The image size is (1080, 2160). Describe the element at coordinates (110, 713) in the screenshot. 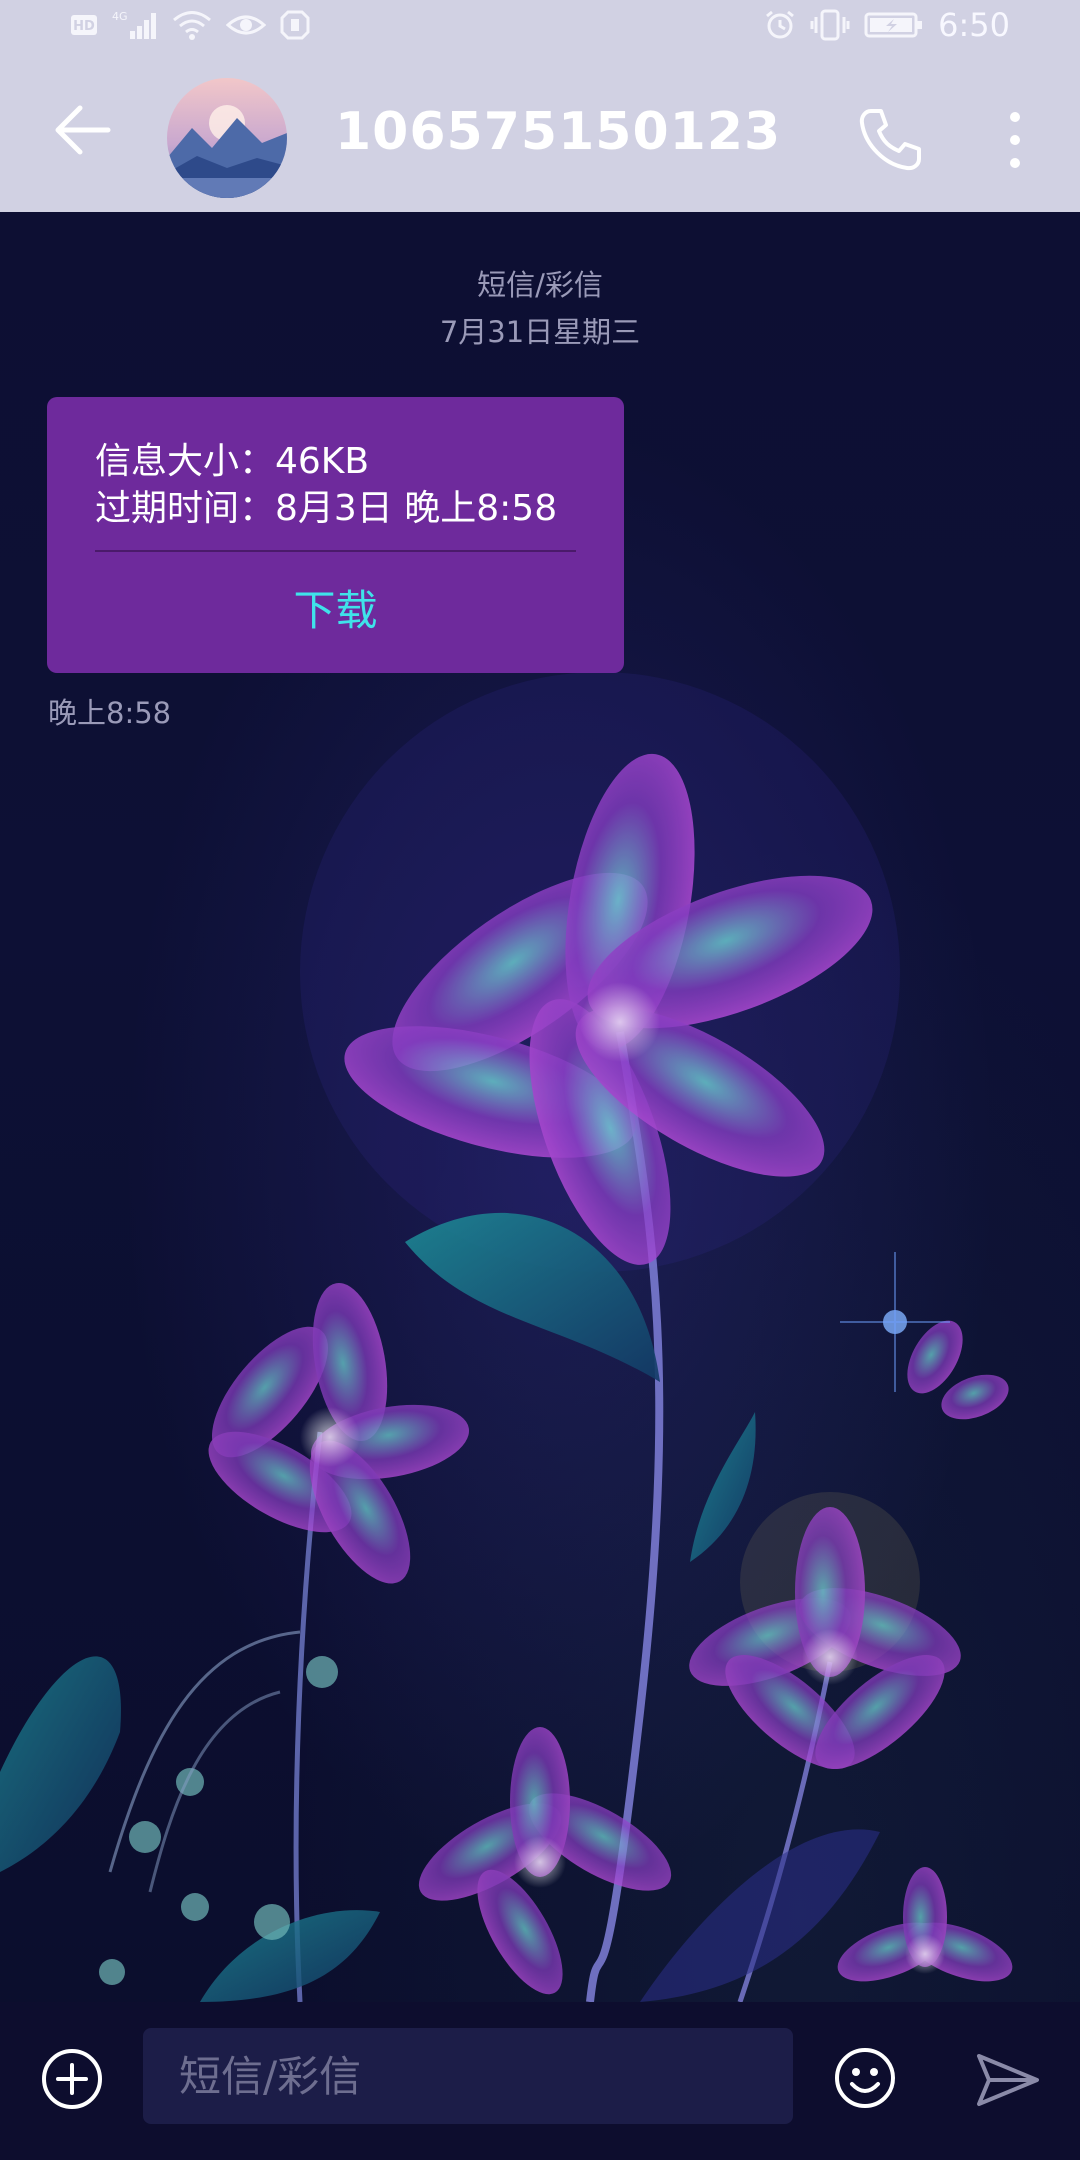

I see `message-timestamp: 晚上8:58` at that location.